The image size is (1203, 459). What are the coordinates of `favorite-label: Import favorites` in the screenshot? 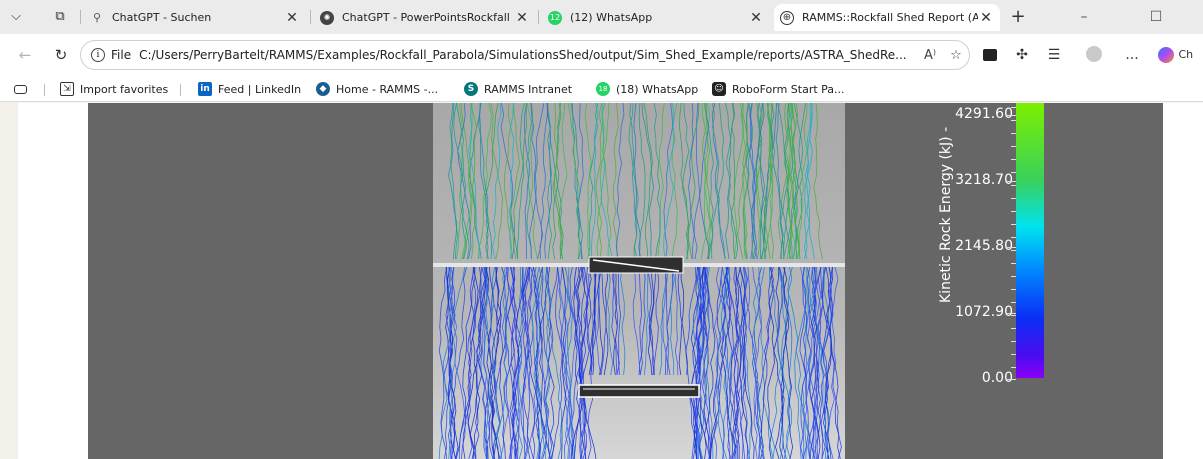 It's located at (124, 89).